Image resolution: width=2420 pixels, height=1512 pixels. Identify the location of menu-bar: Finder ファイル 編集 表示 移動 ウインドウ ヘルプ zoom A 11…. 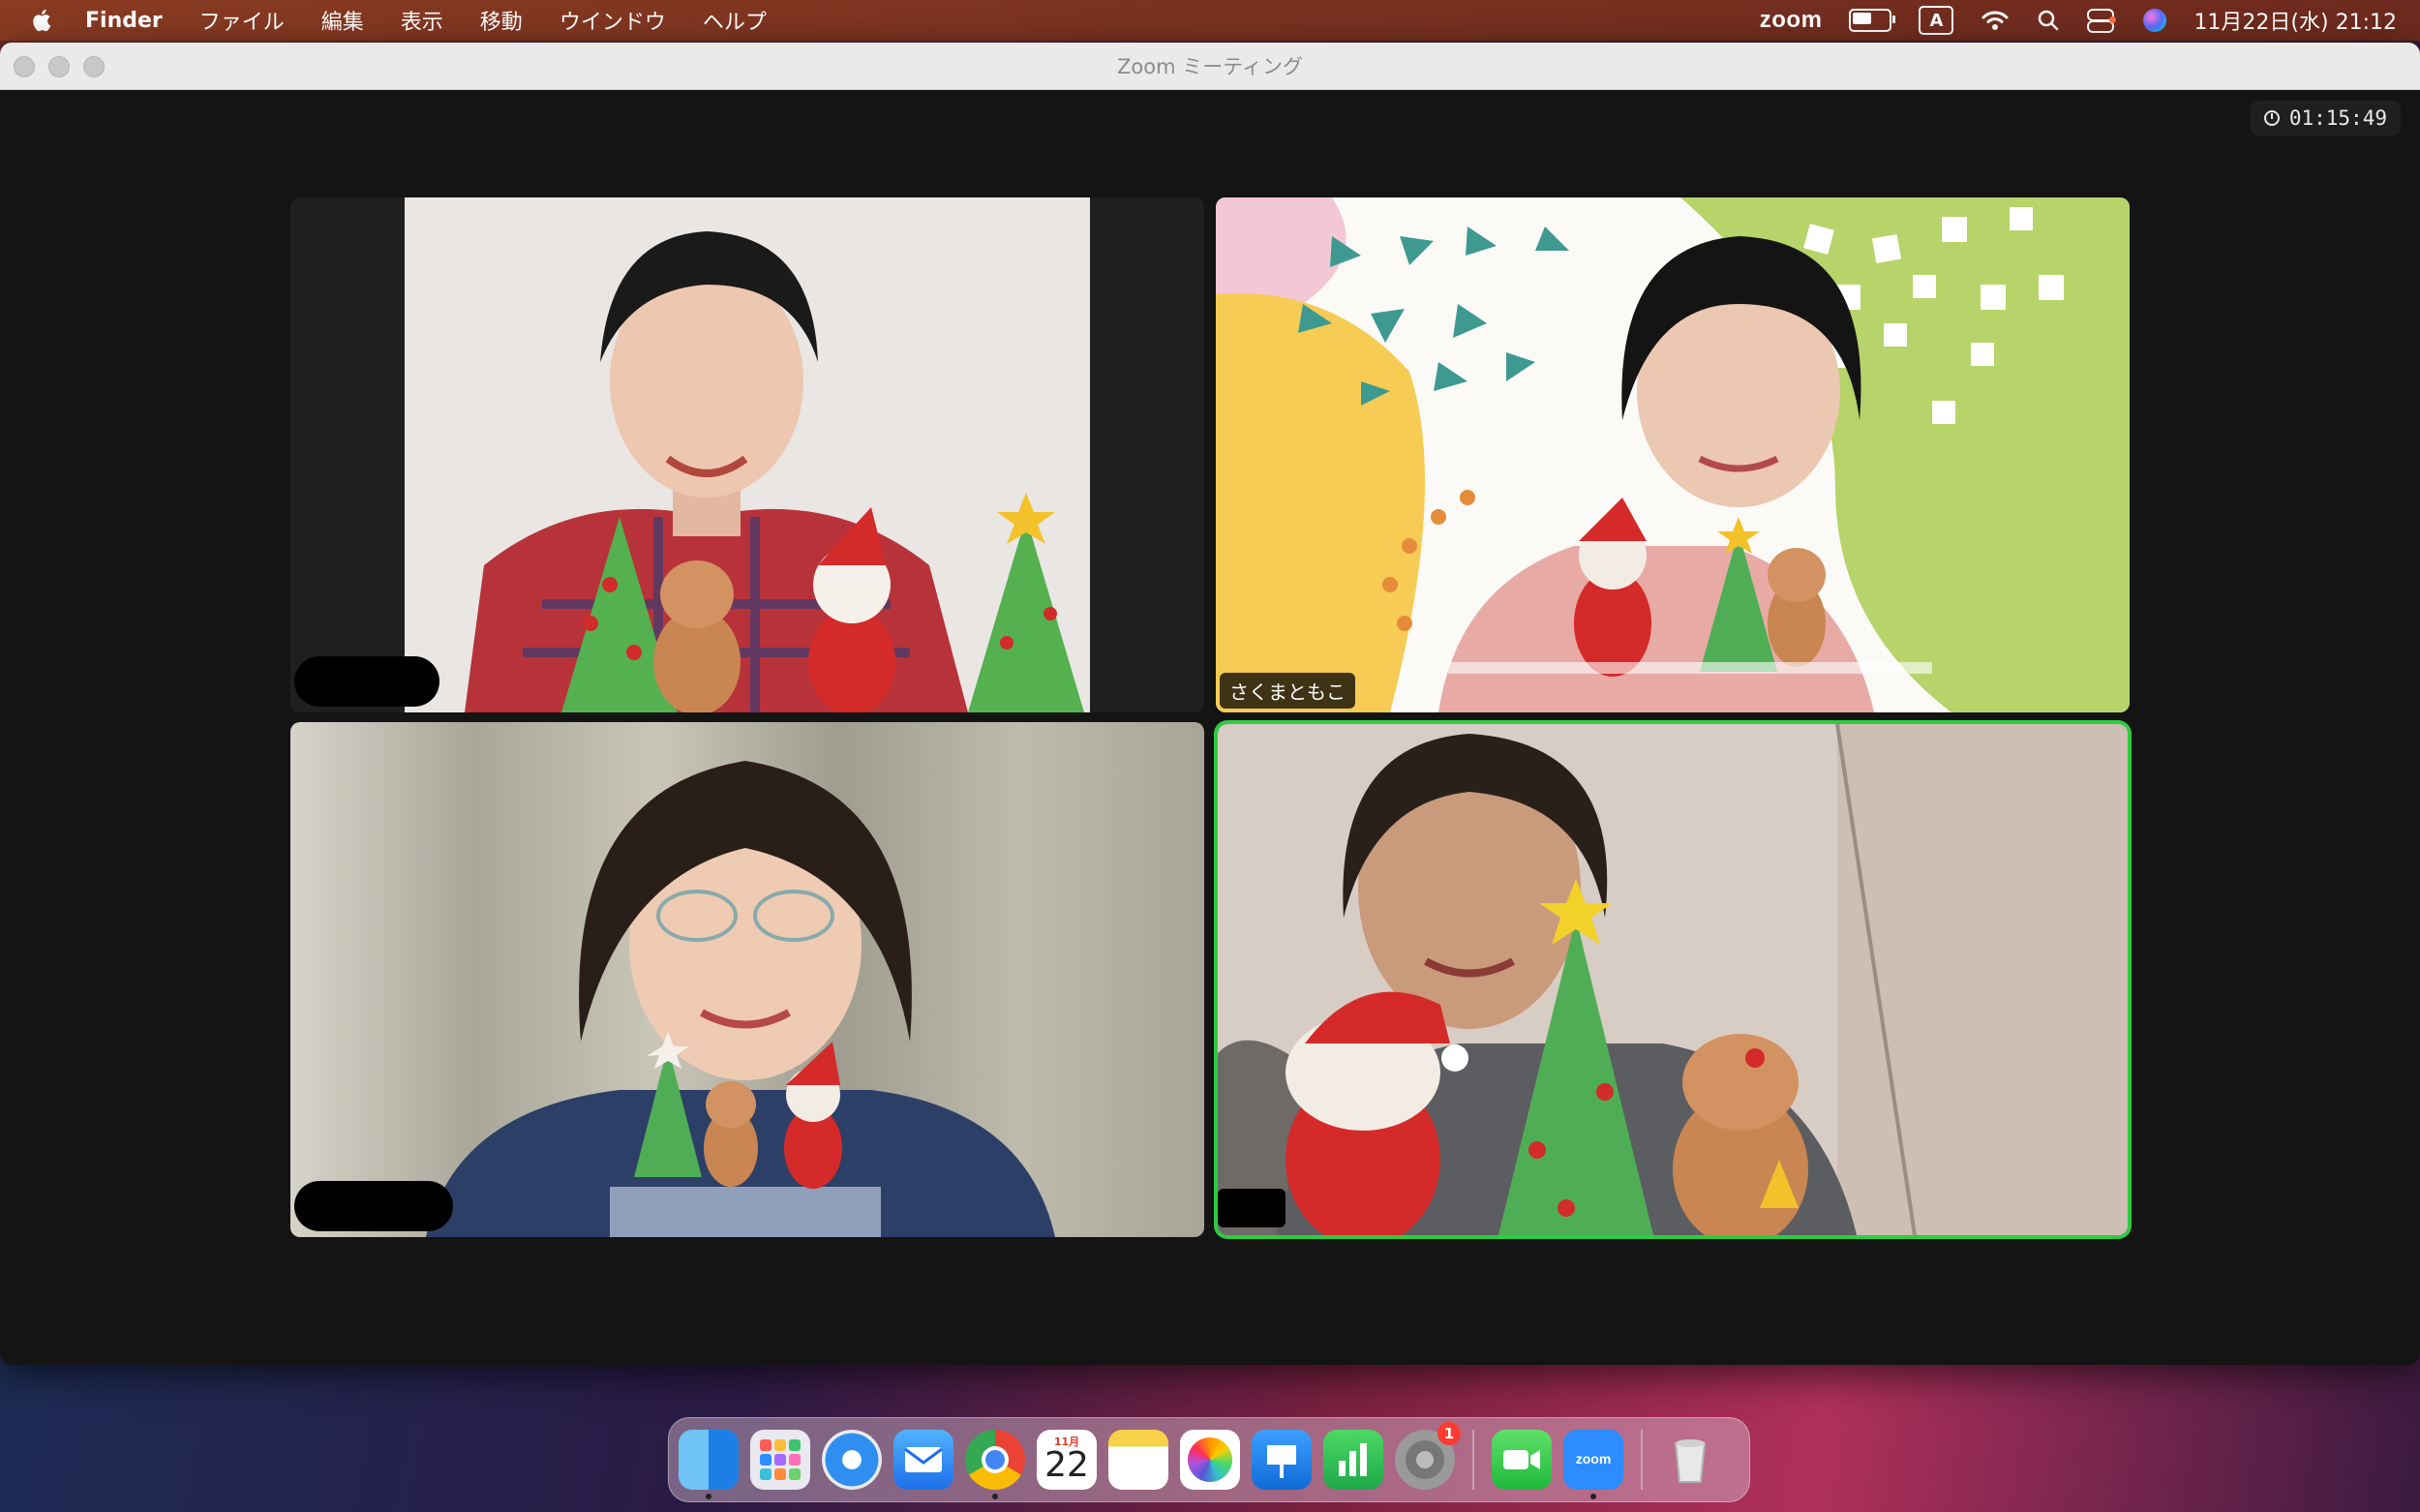
(1210, 20).